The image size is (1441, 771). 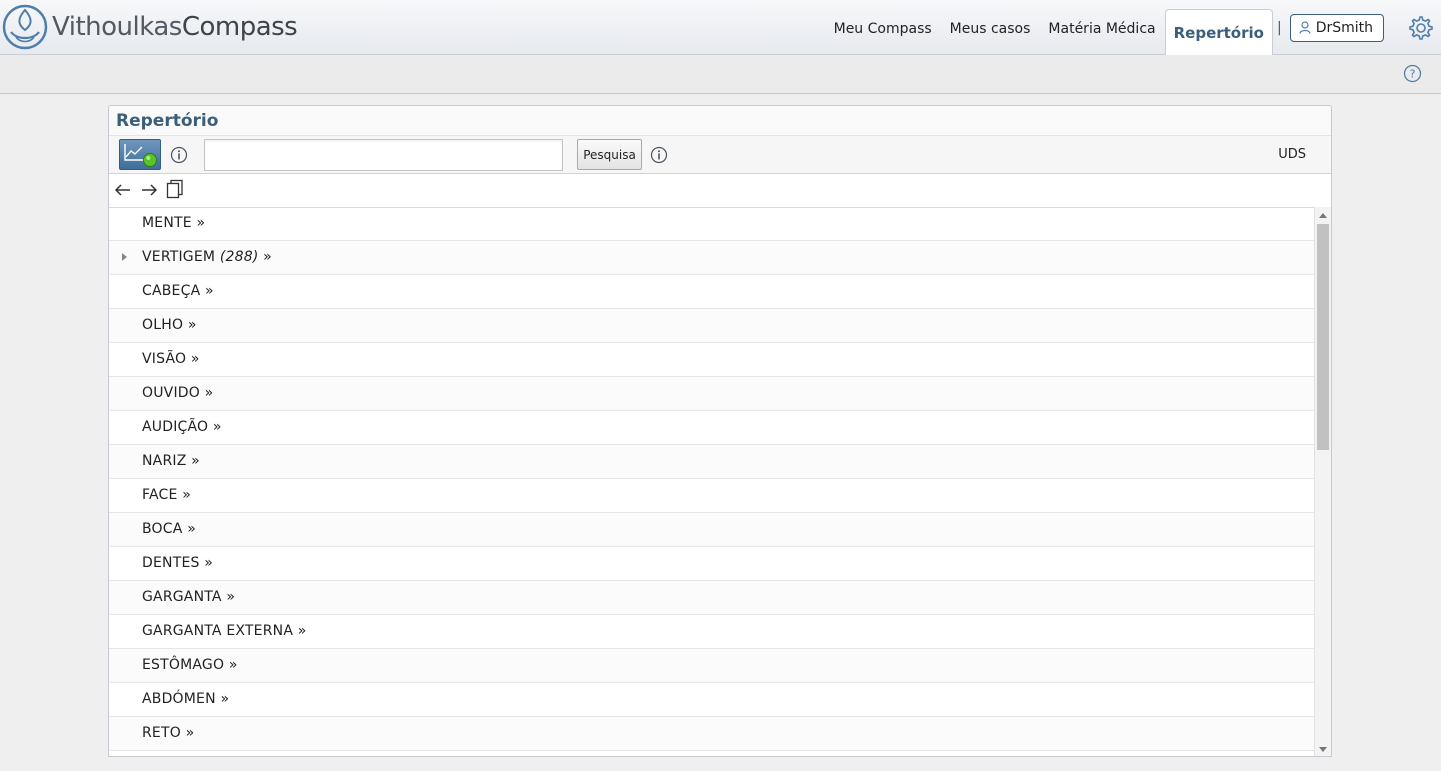 I want to click on rubric-name: ESTÔMAGO, so click(x=183, y=665).